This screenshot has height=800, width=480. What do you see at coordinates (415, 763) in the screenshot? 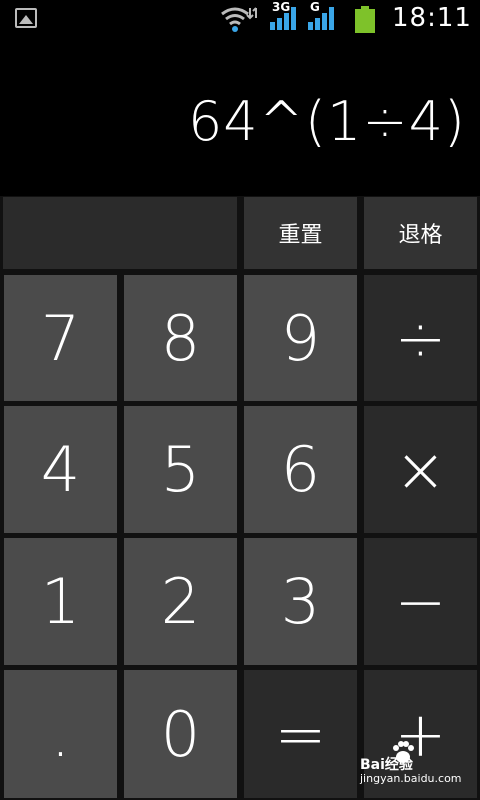
I see `baidu-jingyan-watermark: Bai经验 jingyan.baidu.com` at bounding box center [415, 763].